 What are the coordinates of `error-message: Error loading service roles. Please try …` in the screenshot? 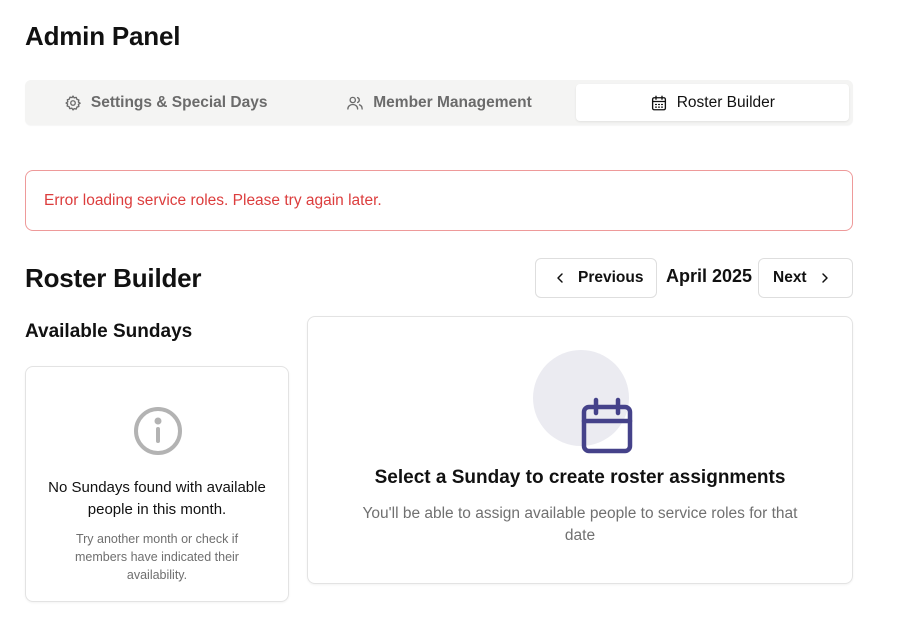 It's located at (213, 200).